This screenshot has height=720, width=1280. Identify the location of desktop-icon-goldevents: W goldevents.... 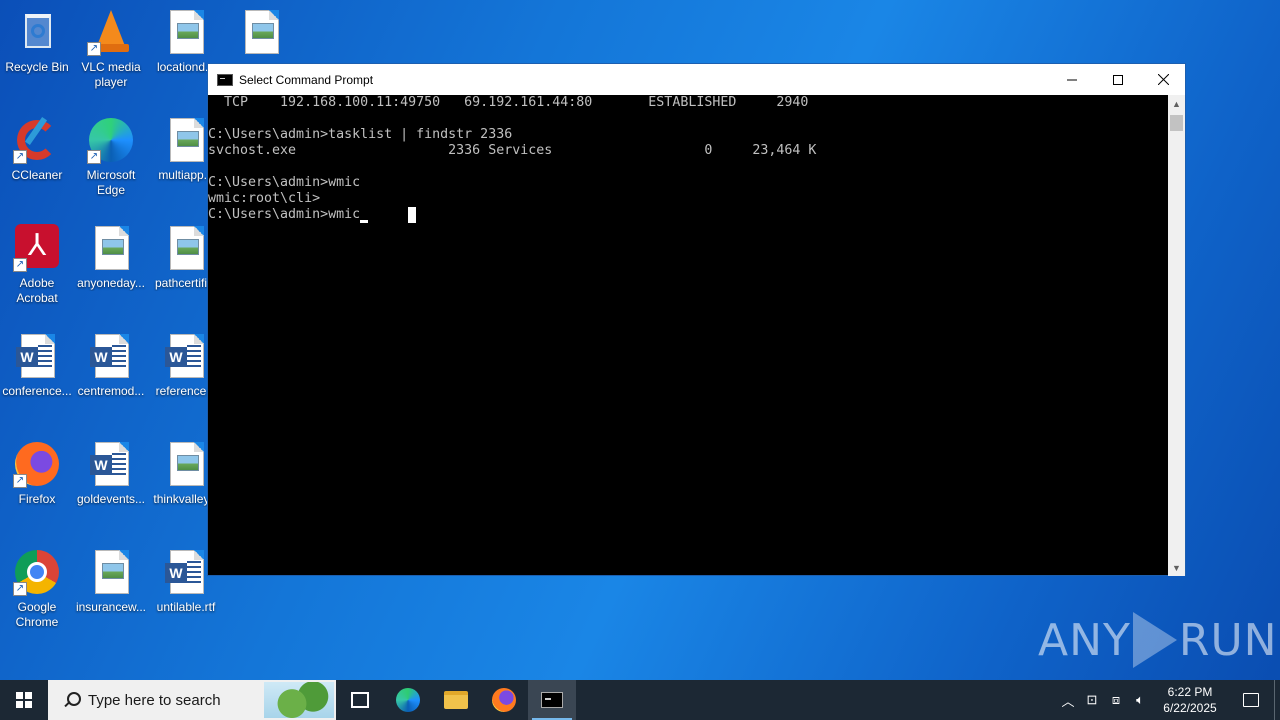
(111, 473).